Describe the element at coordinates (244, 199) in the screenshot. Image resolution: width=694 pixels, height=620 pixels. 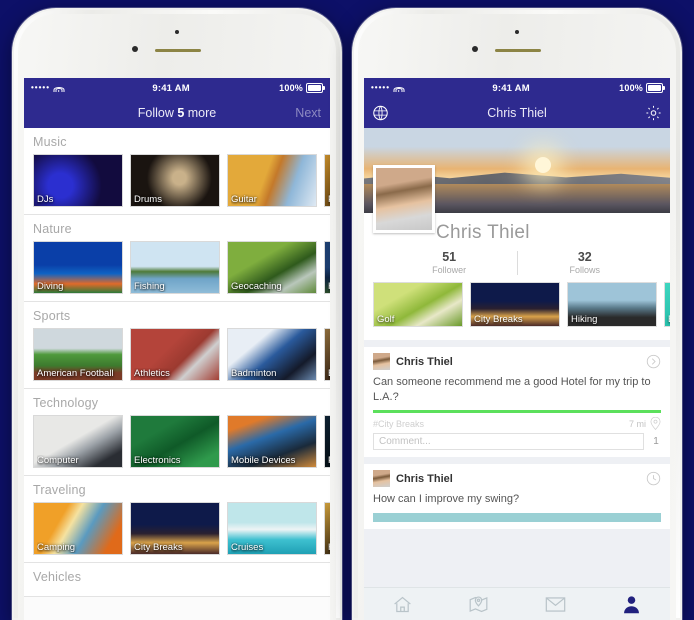
I see `category-tile-label: Guitar` at that location.